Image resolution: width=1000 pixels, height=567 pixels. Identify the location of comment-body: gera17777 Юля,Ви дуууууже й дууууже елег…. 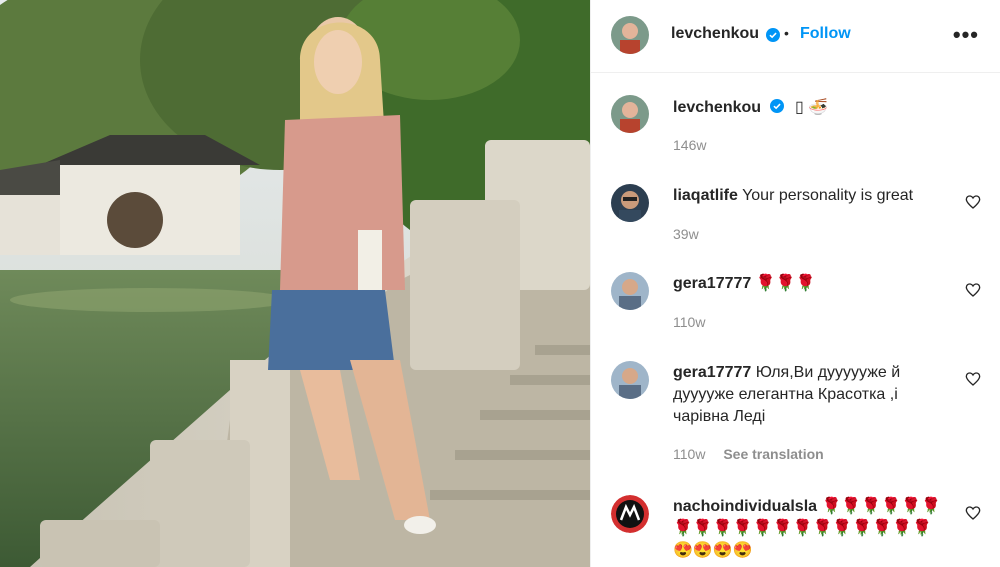
(808, 395).